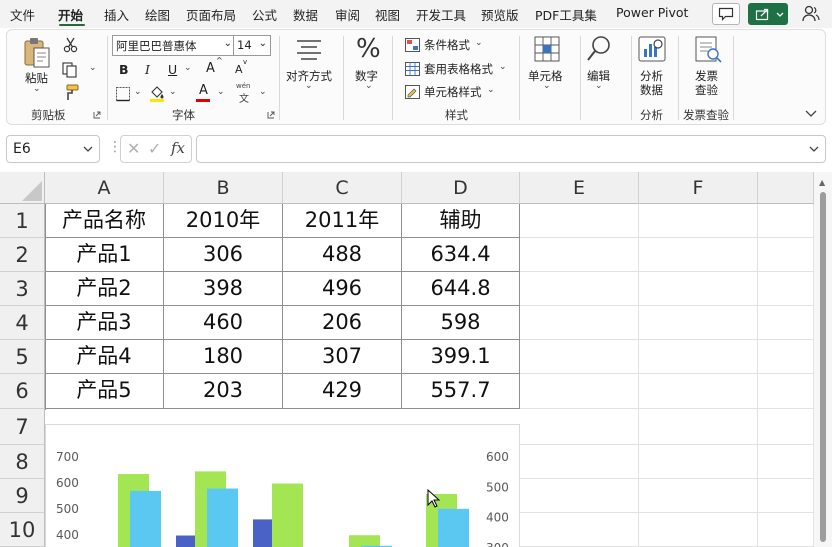  I want to click on cell-b1: 2010年, so click(223, 221).